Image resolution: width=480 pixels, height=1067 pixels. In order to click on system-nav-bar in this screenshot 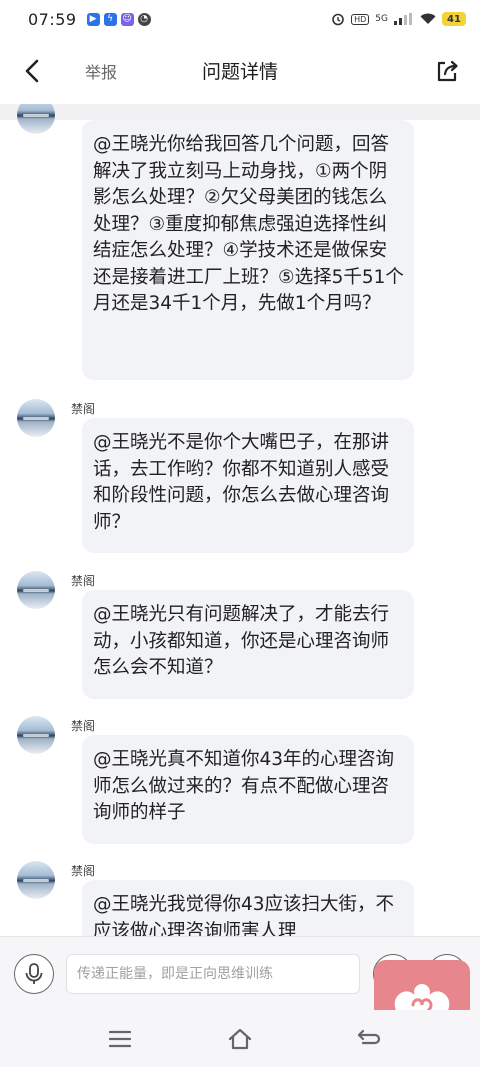, I will do `click(240, 1038)`.